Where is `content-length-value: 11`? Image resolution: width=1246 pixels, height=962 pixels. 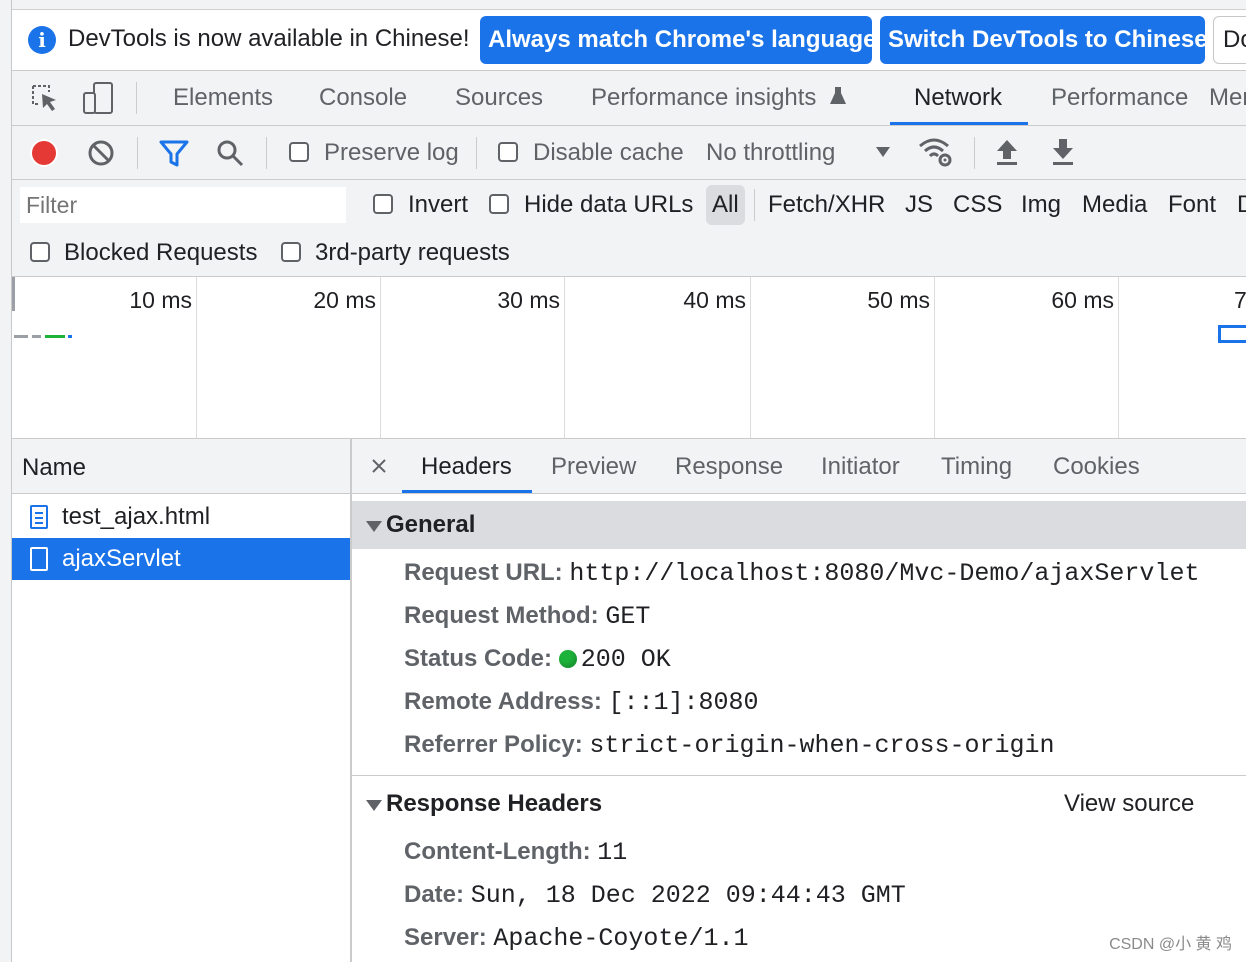 content-length-value: 11 is located at coordinates (612, 852).